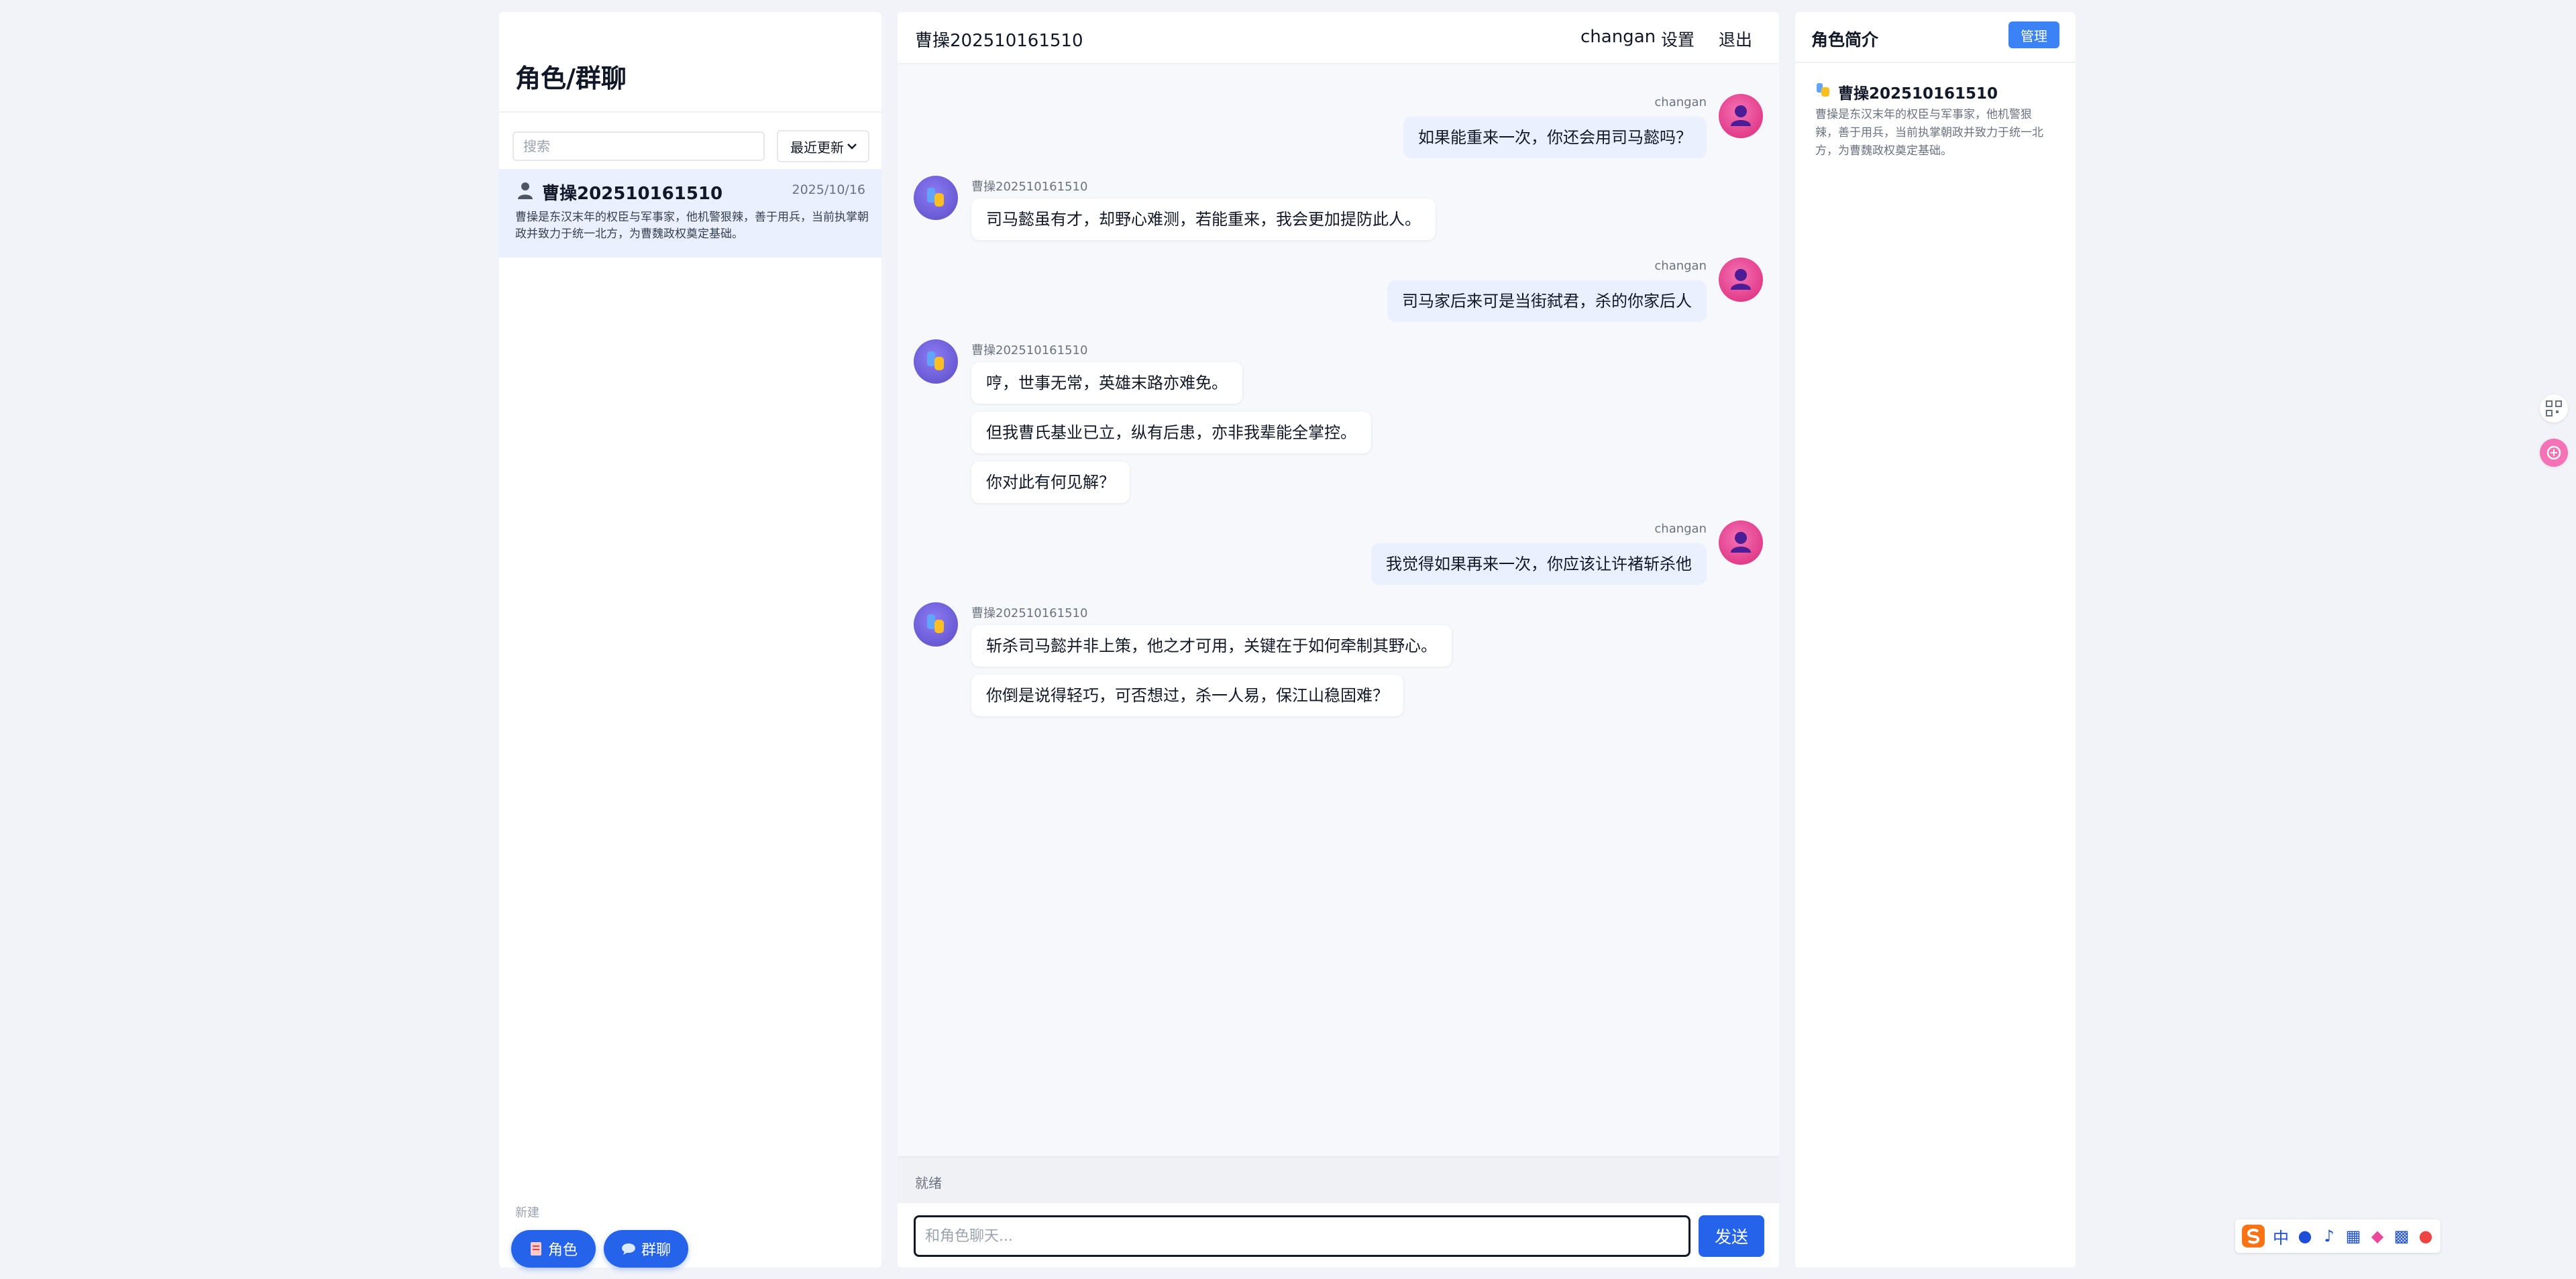 Image resolution: width=2576 pixels, height=1279 pixels. I want to click on message-bubble: 斩杀司马懿并非上策，他之才可用，关键在于如何牵制其野心。, so click(1211, 646).